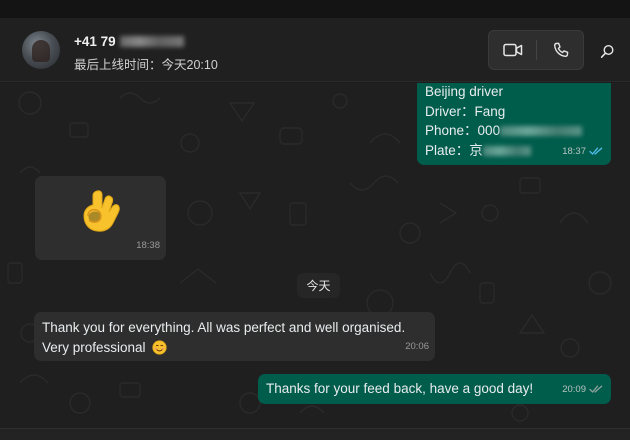 This screenshot has height=440, width=630. What do you see at coordinates (41, 50) in the screenshot?
I see `contact-avatar` at bounding box center [41, 50].